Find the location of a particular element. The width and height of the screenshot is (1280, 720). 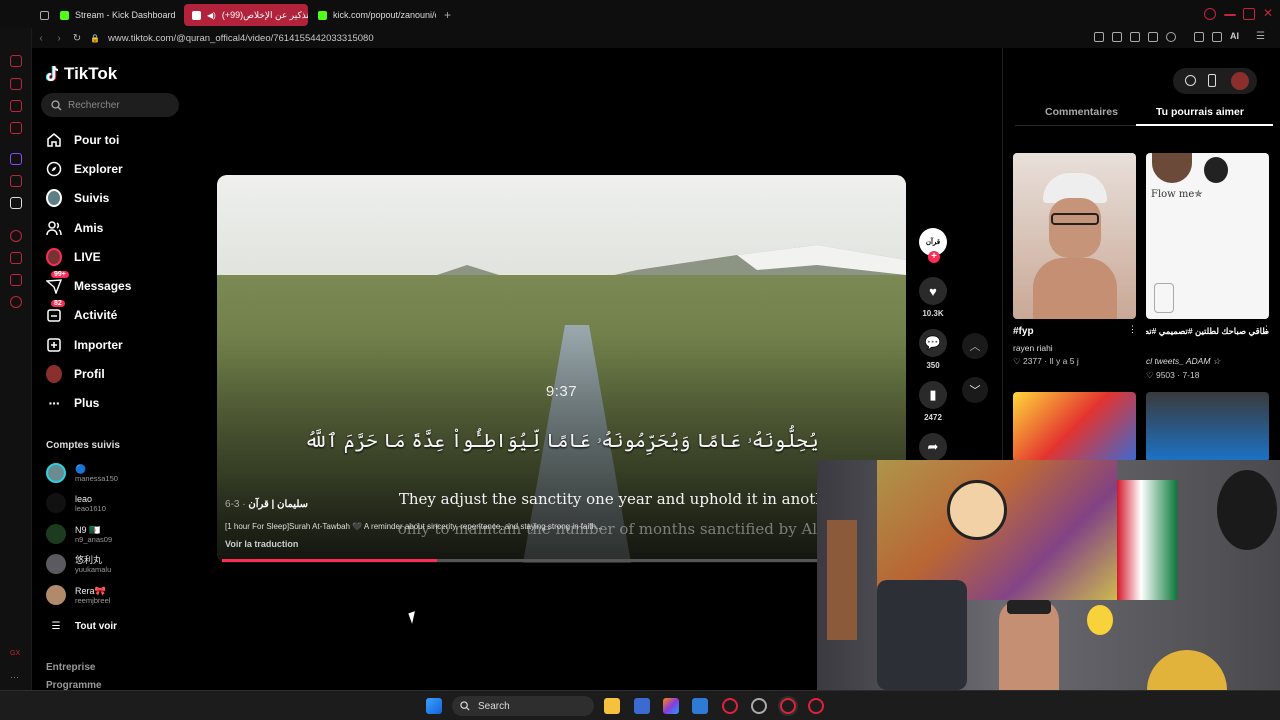

nav-label: Pour toi is located at coordinates (97, 140).